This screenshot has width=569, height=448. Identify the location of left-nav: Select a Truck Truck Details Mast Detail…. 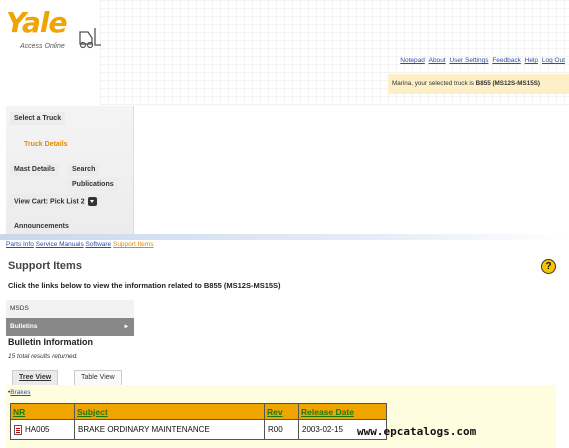
(70, 170).